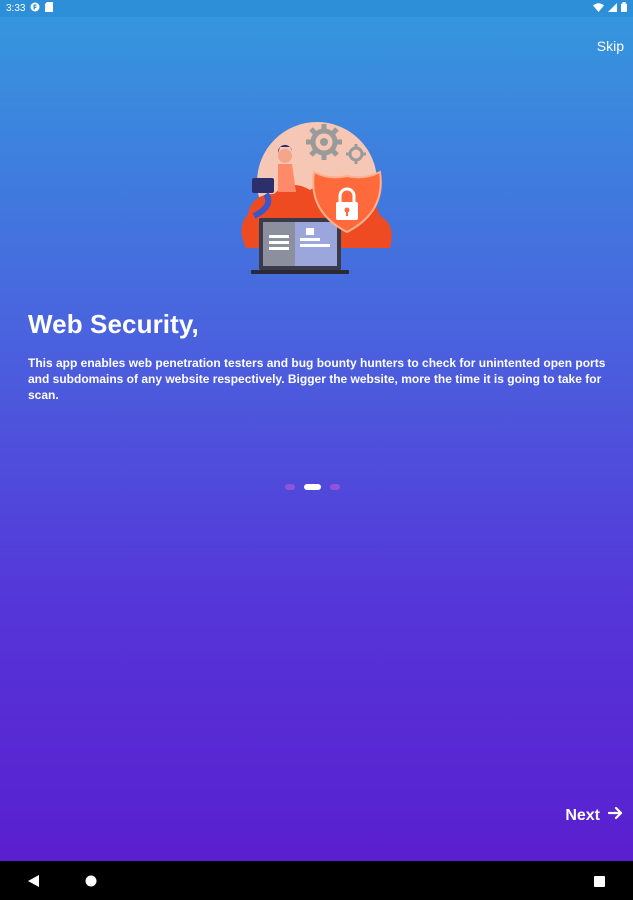 This screenshot has height=900, width=633. What do you see at coordinates (316, 8) in the screenshot?
I see `status-bar: 3:33` at bounding box center [316, 8].